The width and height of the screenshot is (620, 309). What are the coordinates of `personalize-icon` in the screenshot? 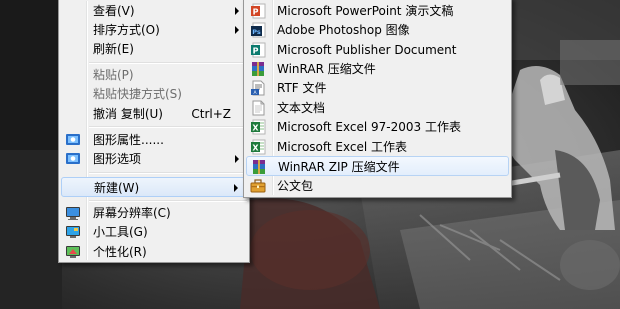 It's located at (73, 252).